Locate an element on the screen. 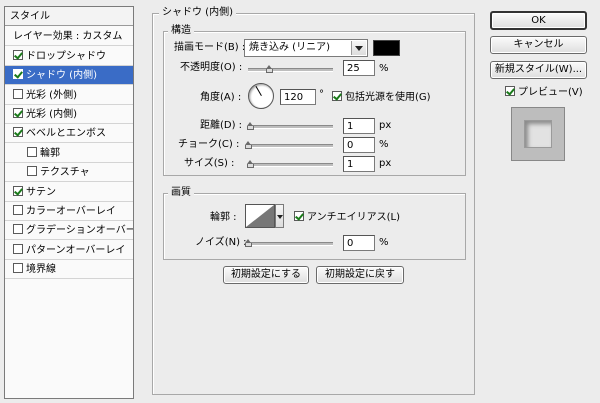  blend-mode-value: 焼き込み (リニア) is located at coordinates (289, 47).